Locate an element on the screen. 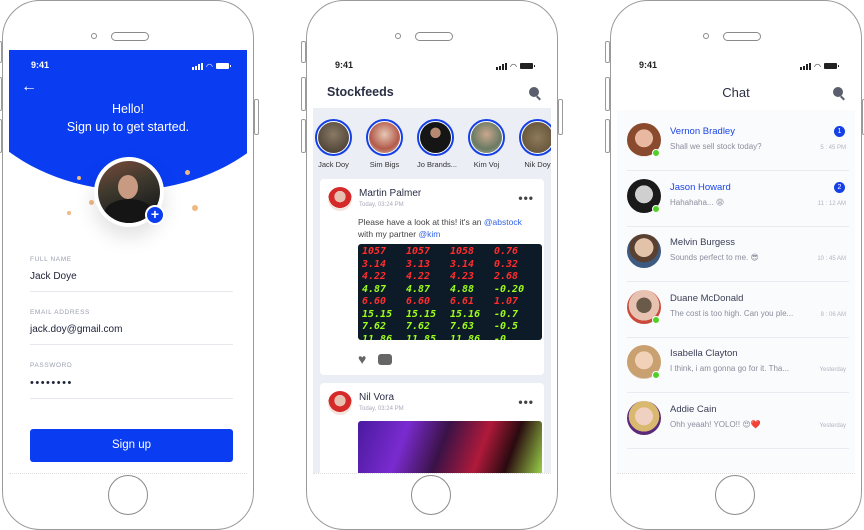  story-name: Kim Voj is located at coordinates (486, 164).